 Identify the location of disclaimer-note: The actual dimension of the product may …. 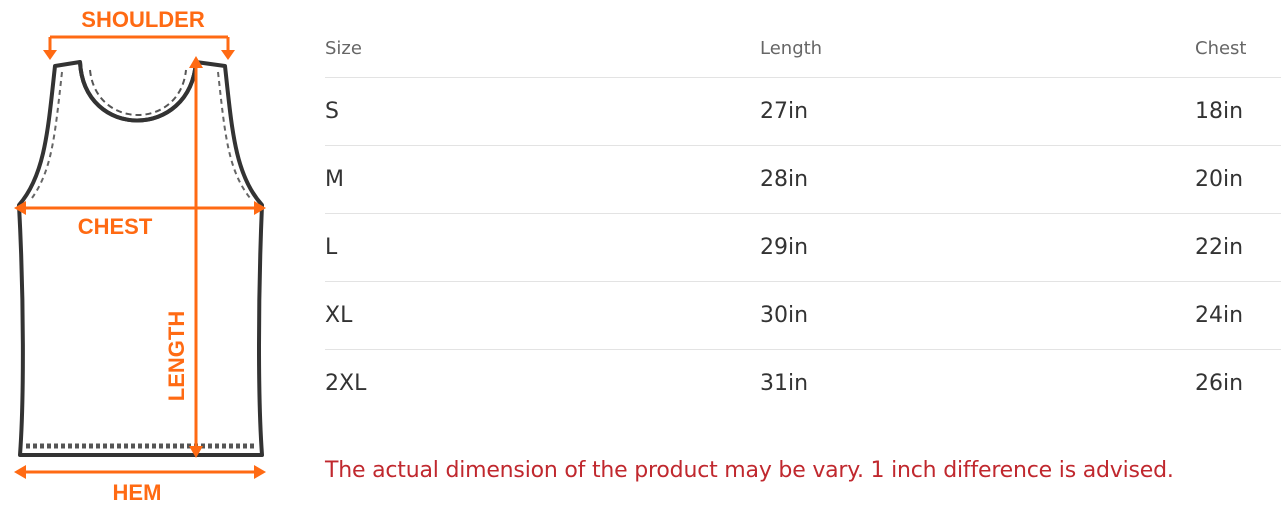
(749, 470).